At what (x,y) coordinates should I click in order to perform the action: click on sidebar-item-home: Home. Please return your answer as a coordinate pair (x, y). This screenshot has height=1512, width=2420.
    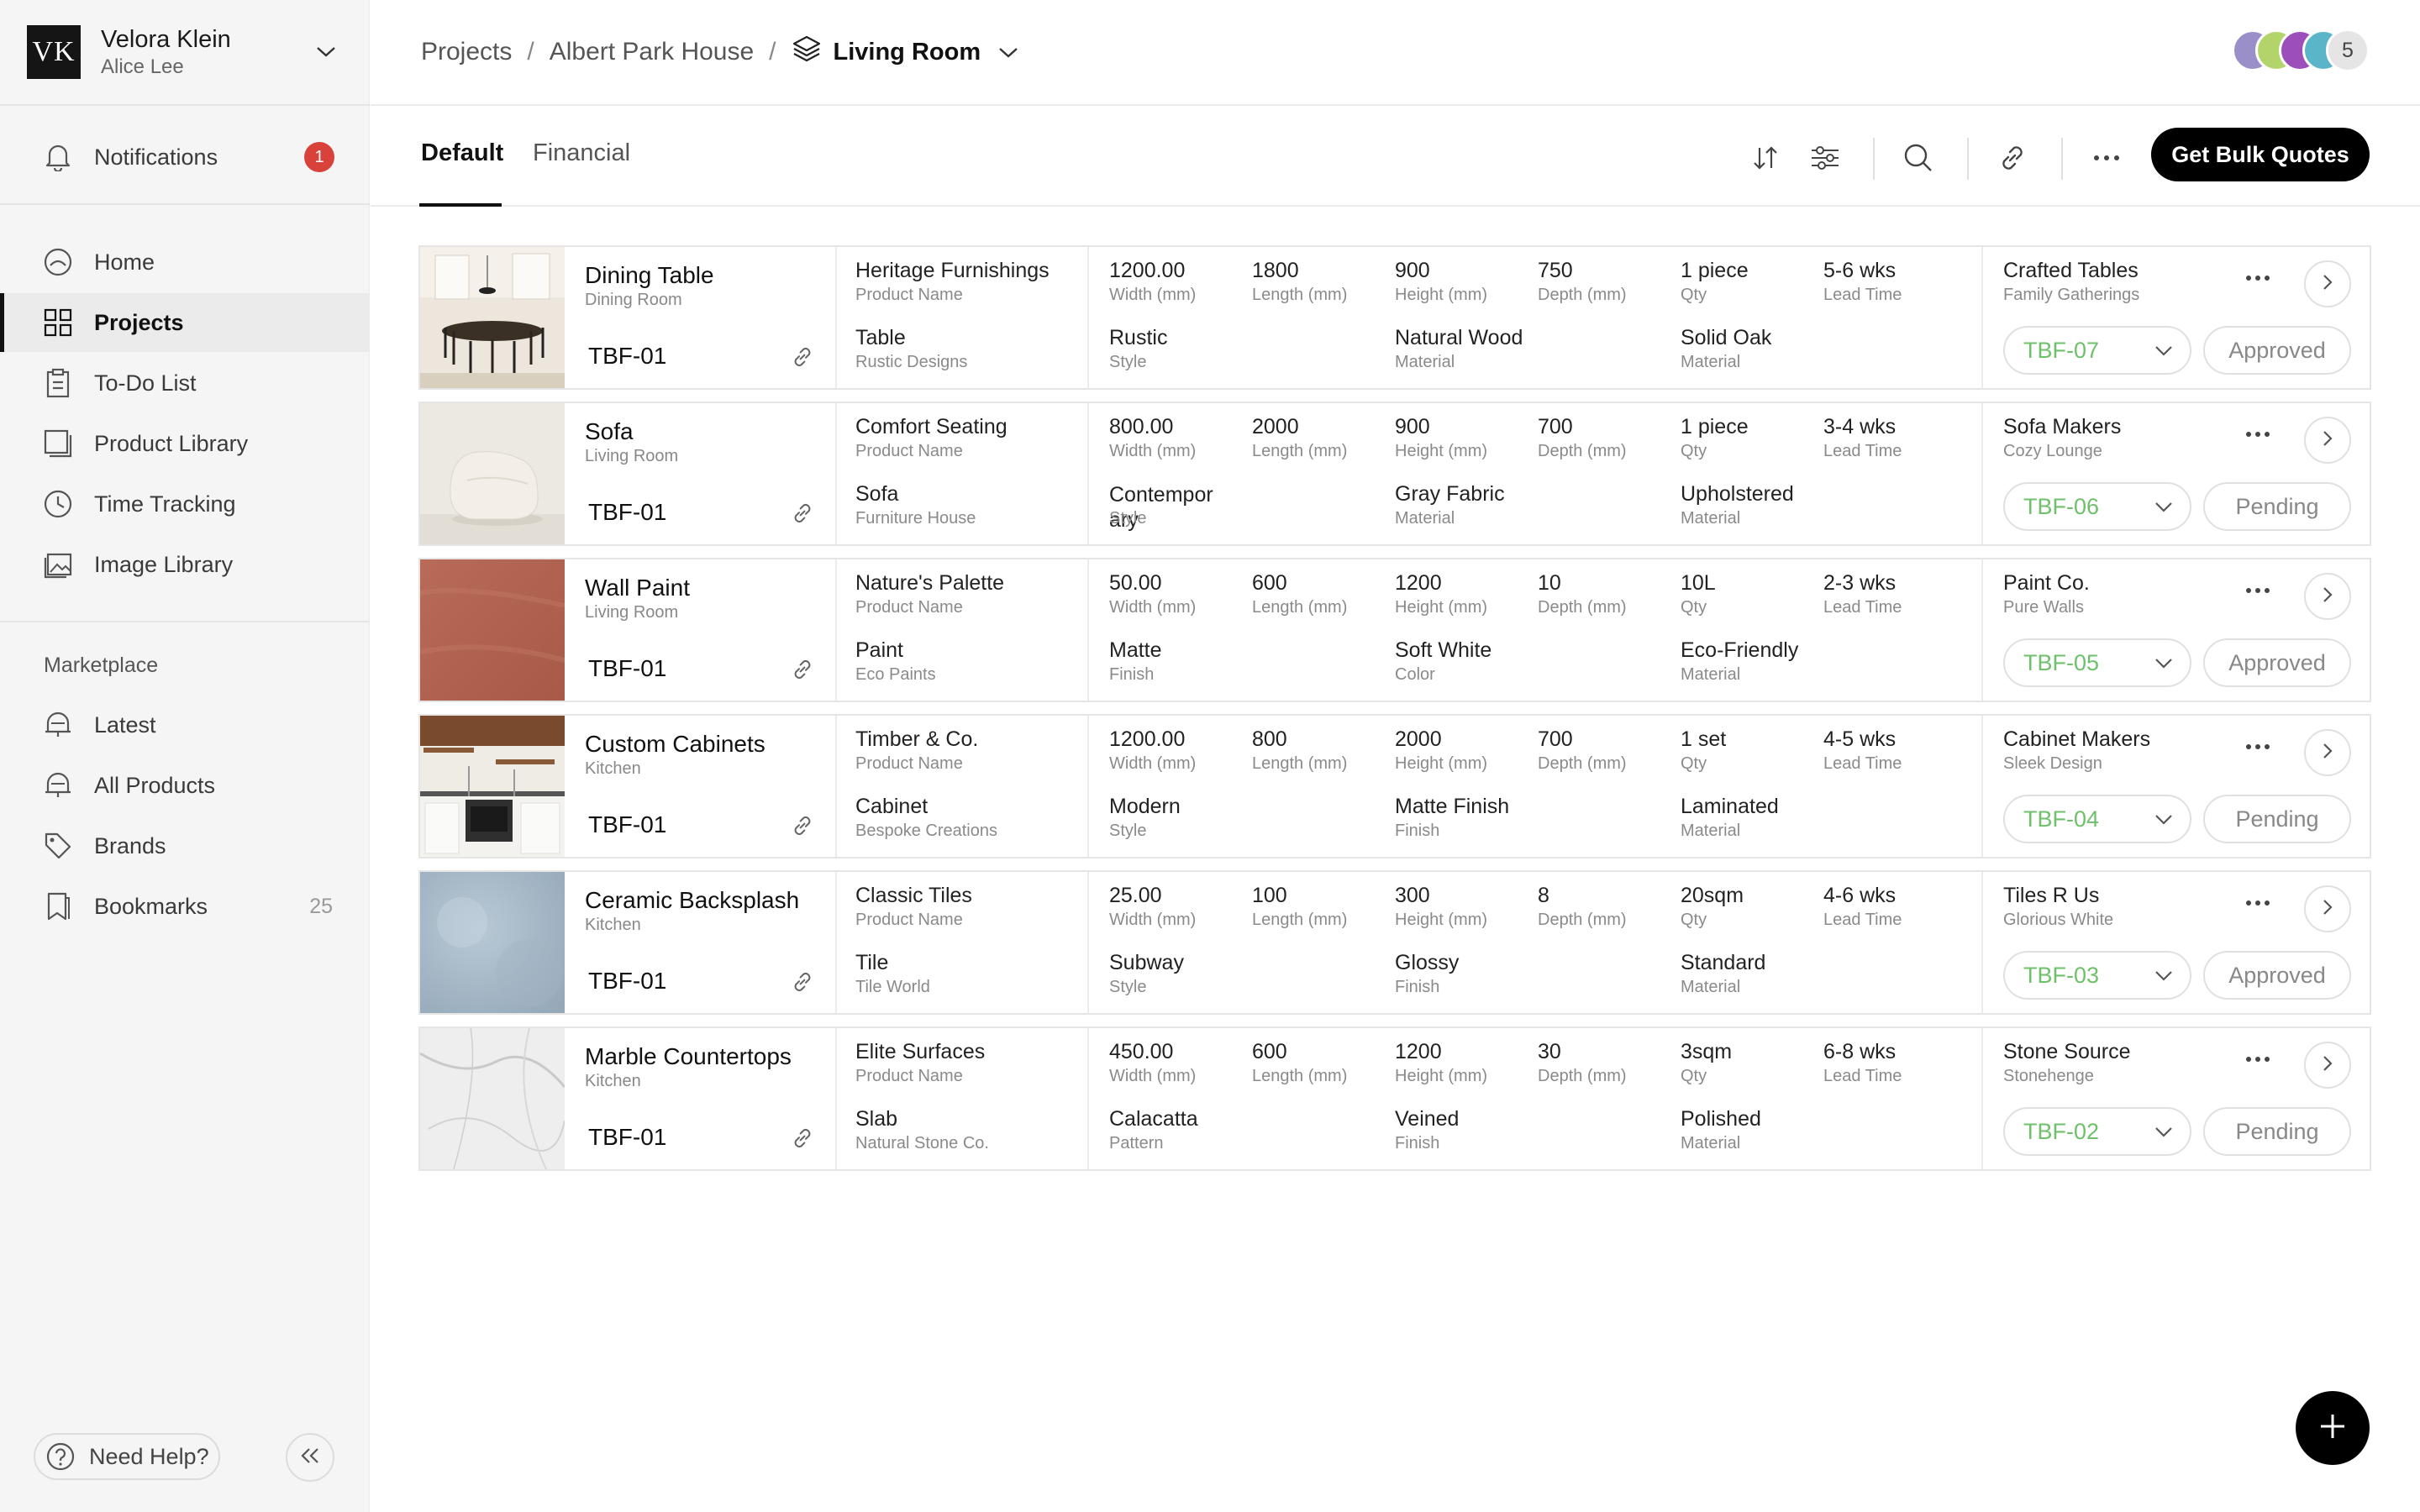
    Looking at the image, I should click on (185, 262).